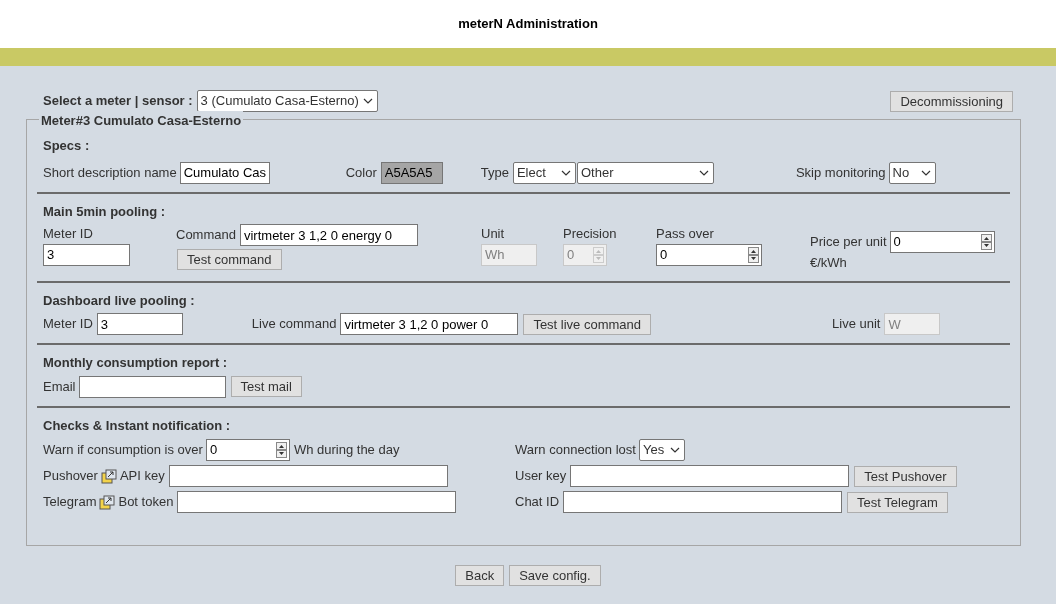 Image resolution: width=1056 pixels, height=604 pixels. I want to click on section-title: Specs :, so click(67, 146).